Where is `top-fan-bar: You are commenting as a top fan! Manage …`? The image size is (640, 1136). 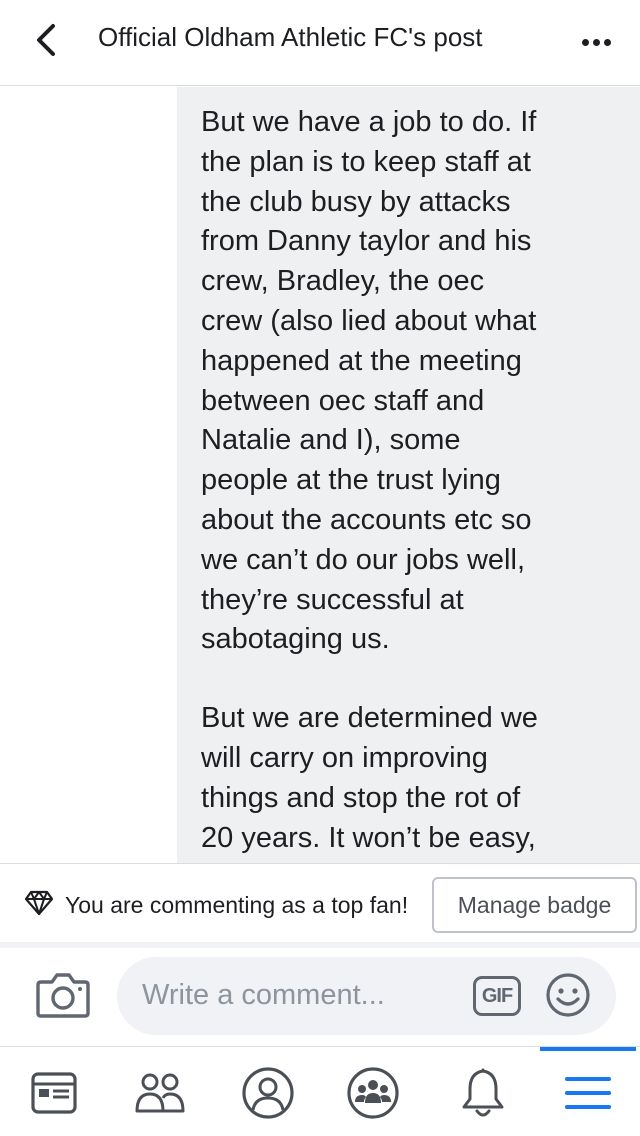 top-fan-bar: You are commenting as a top fan! Manage … is located at coordinates (320, 903).